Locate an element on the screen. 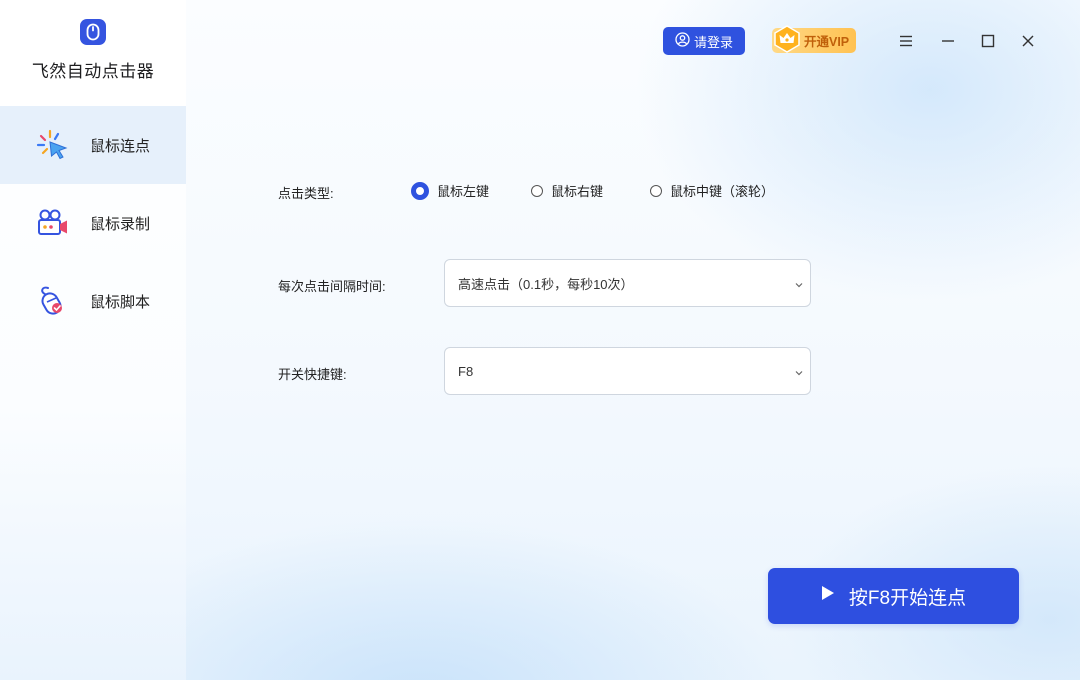 This screenshot has width=1080, height=680. sidebar-item-mouse-click: 鼠标连点 is located at coordinates (93, 145).